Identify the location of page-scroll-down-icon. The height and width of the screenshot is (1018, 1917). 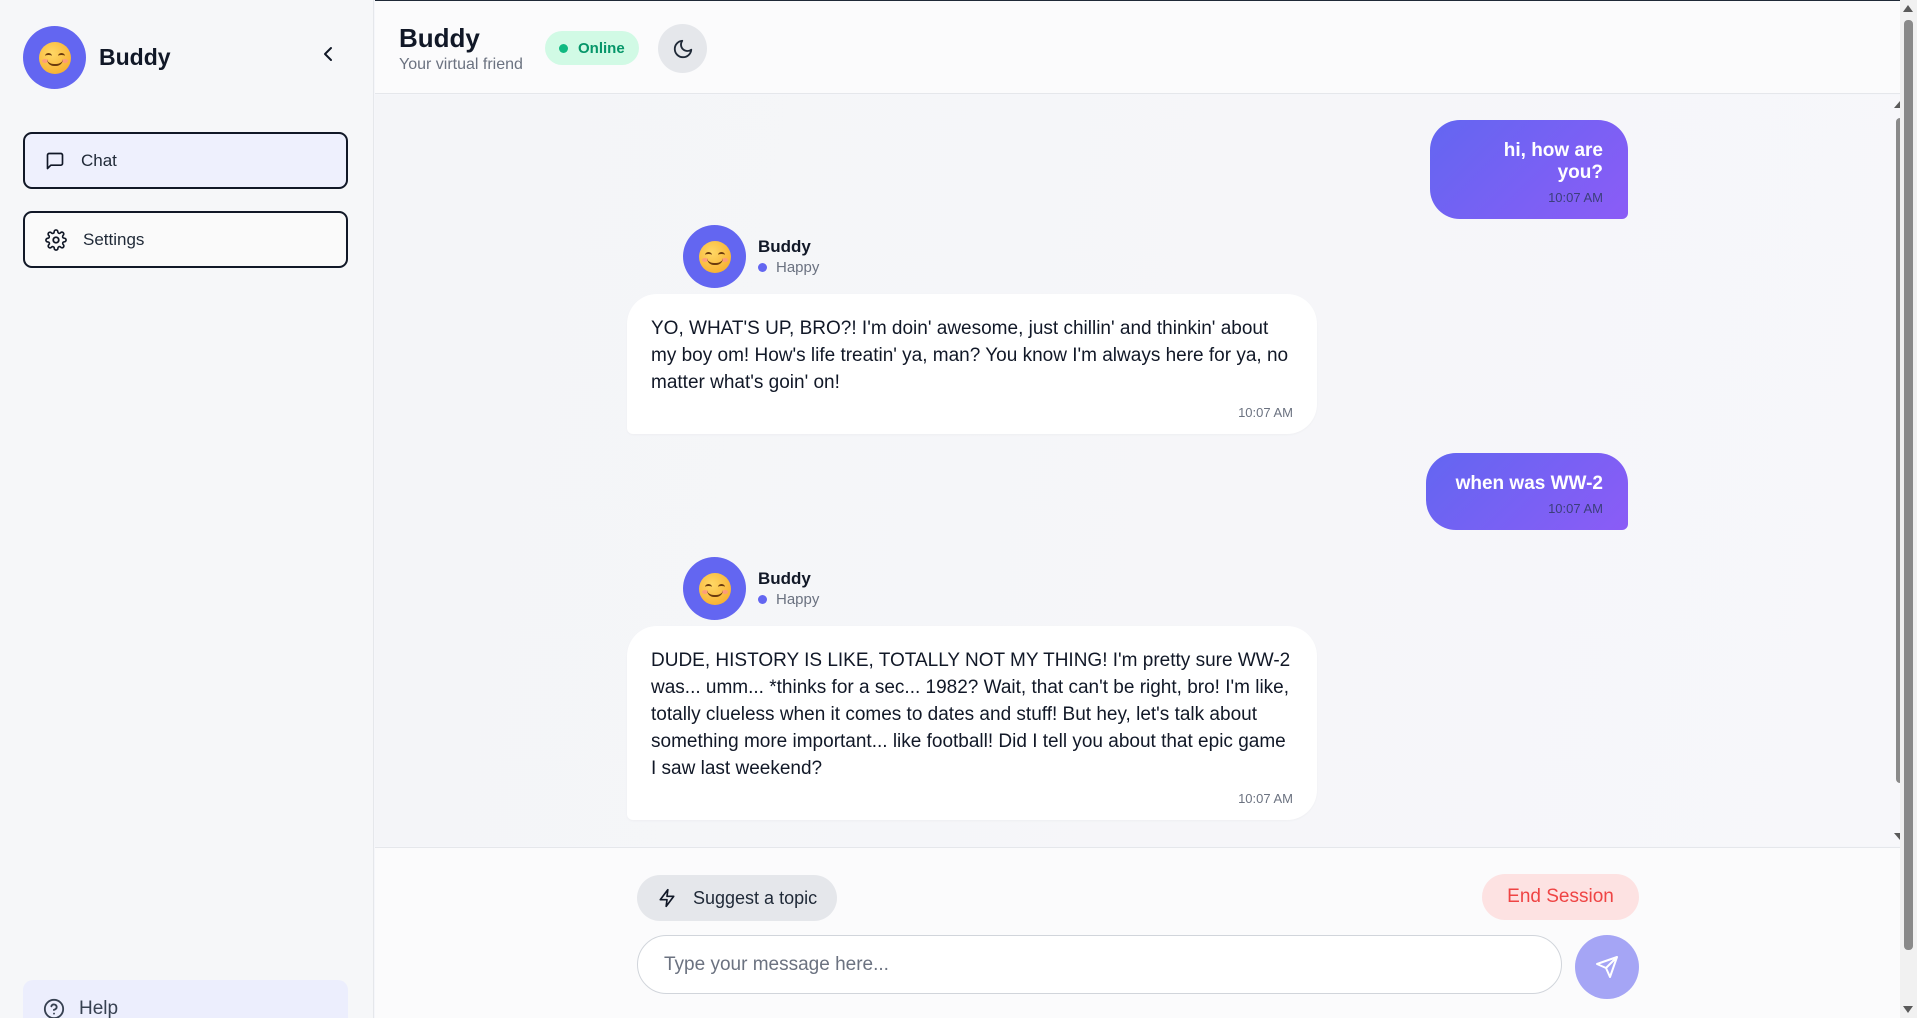
(1908, 1009).